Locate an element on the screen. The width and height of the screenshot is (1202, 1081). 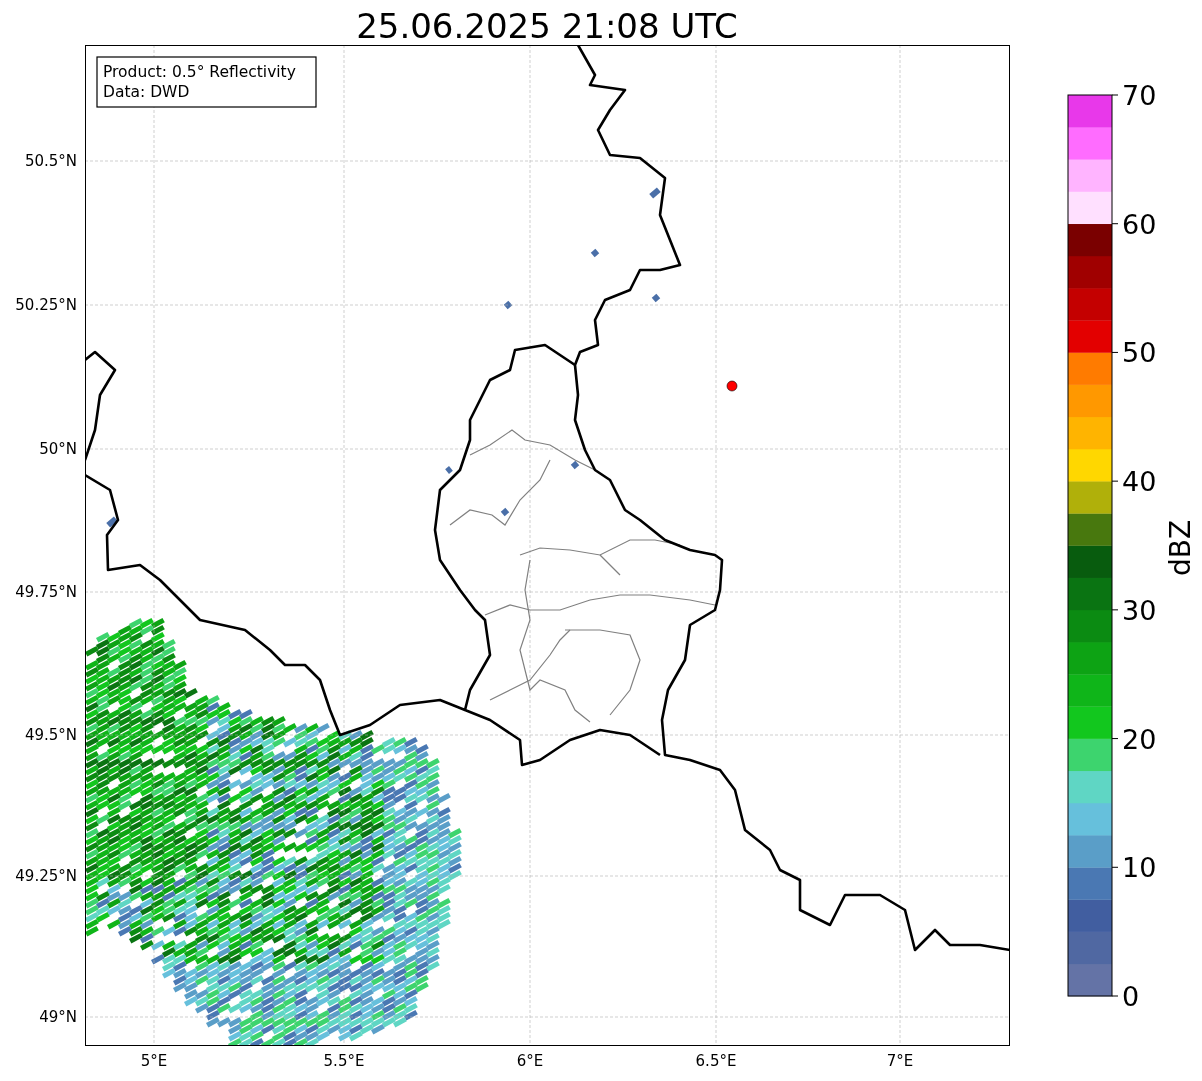
longitude-label: 5°E is located at coordinates (154, 1061).